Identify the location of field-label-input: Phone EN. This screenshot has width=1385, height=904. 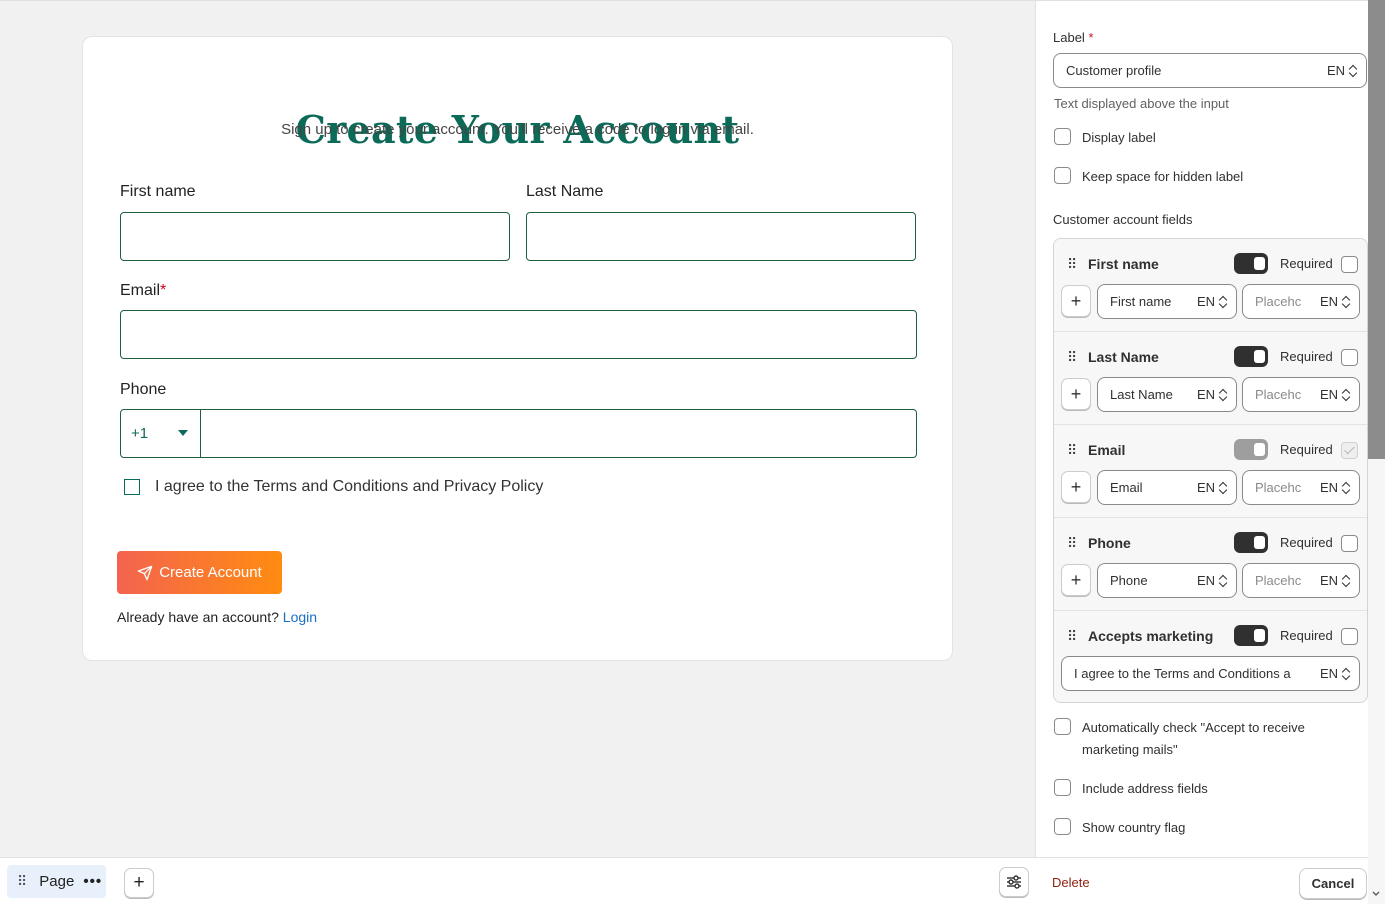
(1167, 580).